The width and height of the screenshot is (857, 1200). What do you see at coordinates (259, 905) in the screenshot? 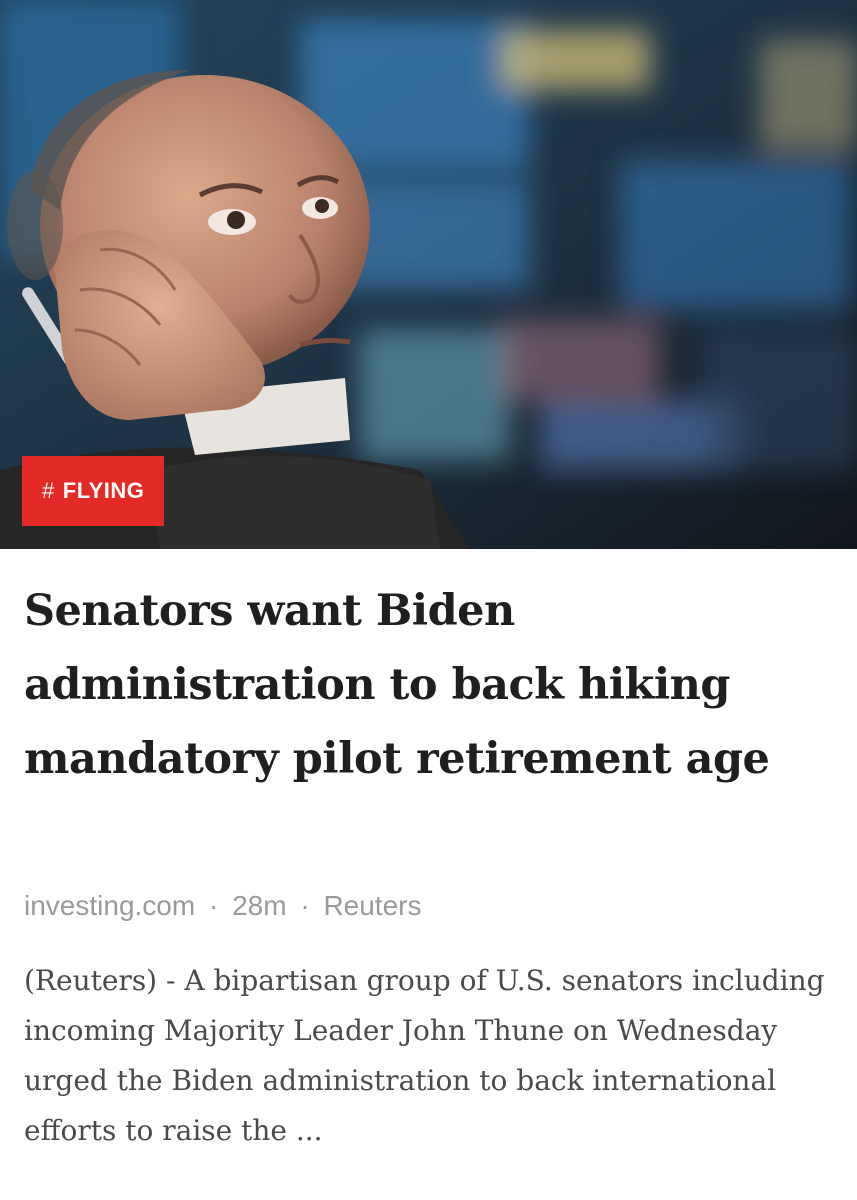
I see `article-time: 28m` at bounding box center [259, 905].